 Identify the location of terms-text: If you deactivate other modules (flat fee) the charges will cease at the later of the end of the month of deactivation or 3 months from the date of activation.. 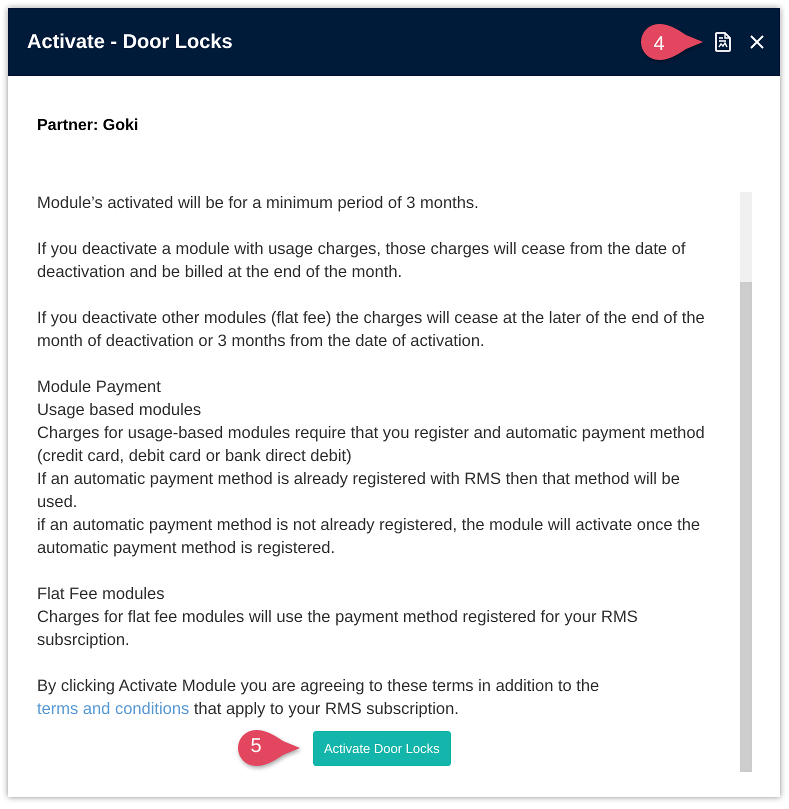
(371, 330).